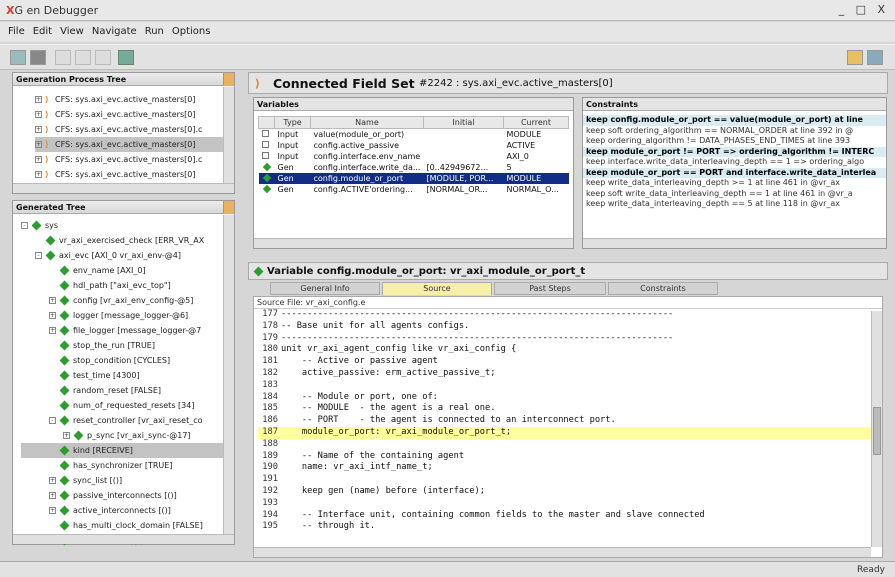 This screenshot has height=577, width=895. What do you see at coordinates (414, 156) in the screenshot?
I see `variable-row: Input config.interface.env_name AXI_0` at bounding box center [414, 156].